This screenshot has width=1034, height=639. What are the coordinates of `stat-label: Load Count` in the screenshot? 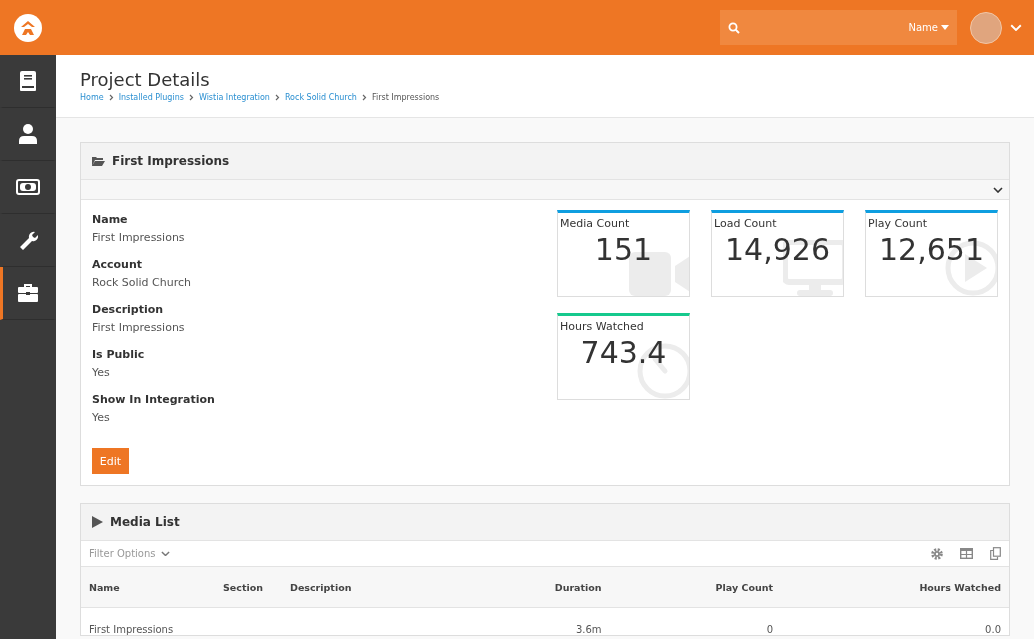 It's located at (745, 223).